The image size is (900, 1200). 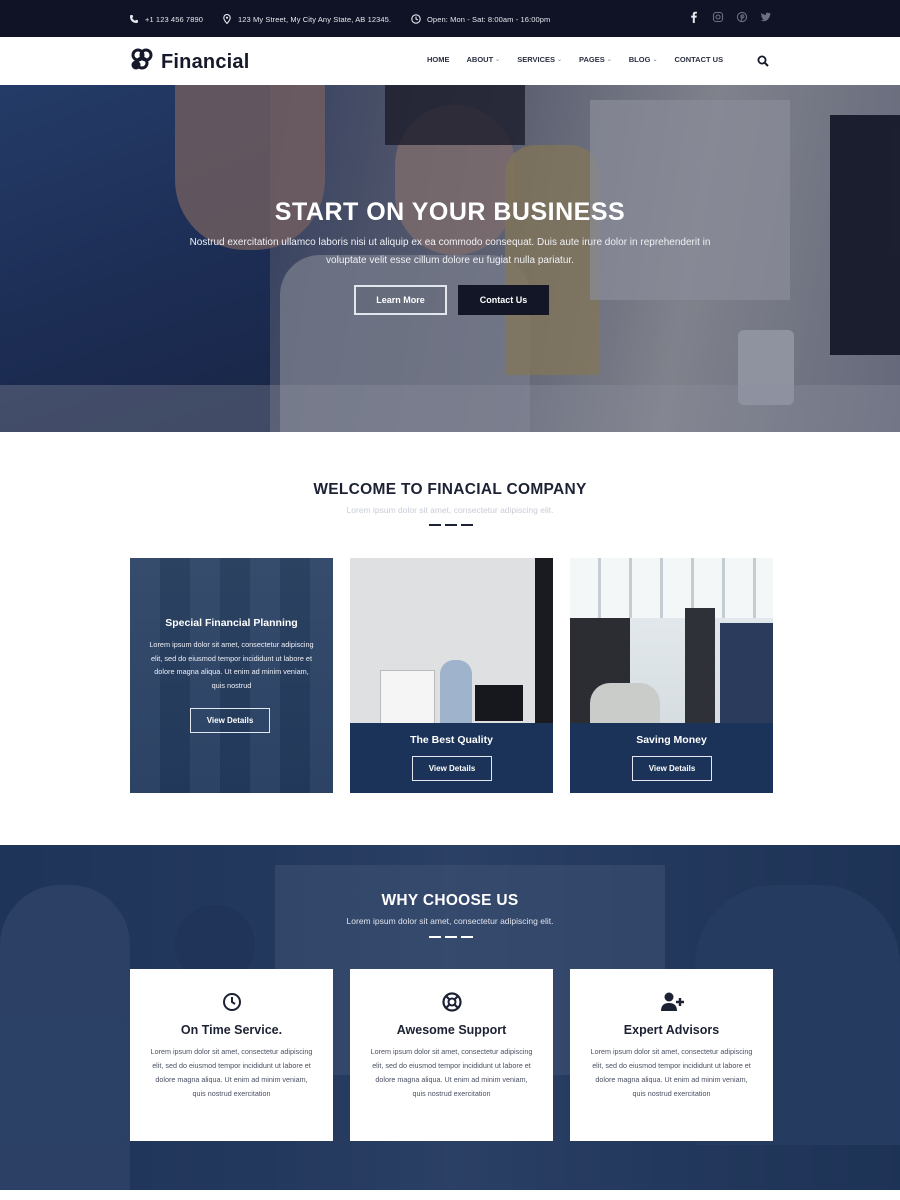 What do you see at coordinates (503, 300) in the screenshot?
I see `contact-us-button: Contact Us` at bounding box center [503, 300].